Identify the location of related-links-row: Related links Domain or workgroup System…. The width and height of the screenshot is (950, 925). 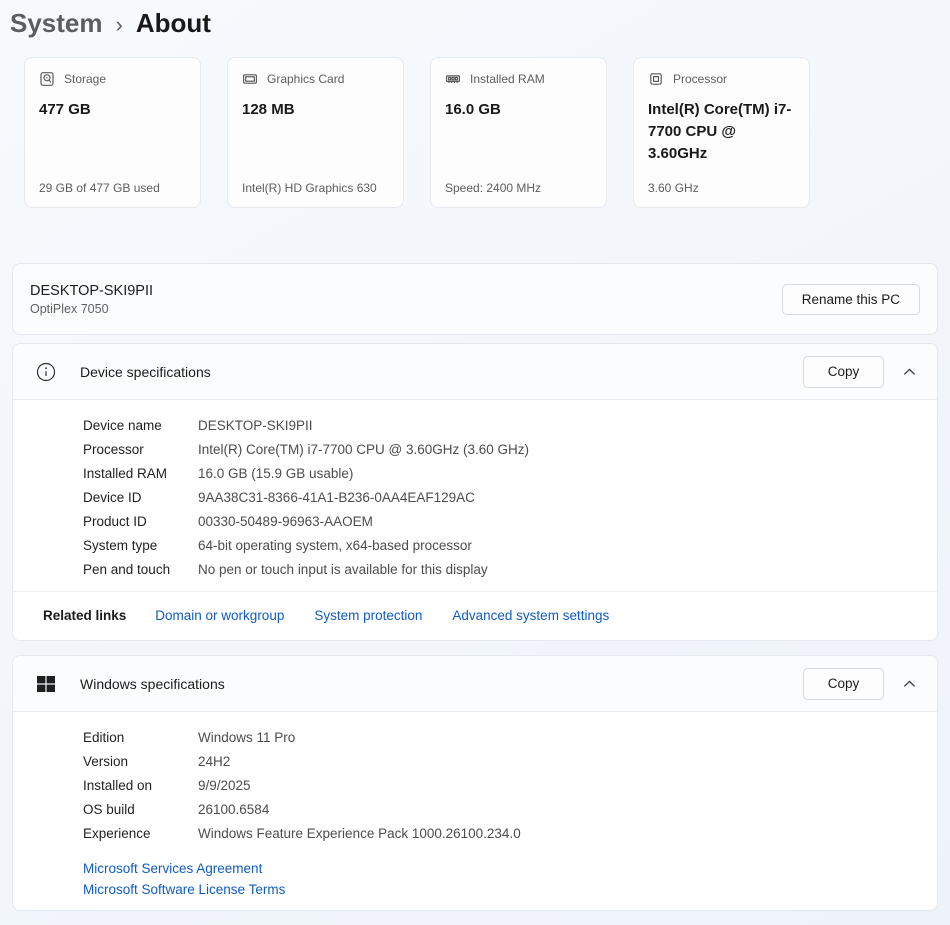
(475, 615).